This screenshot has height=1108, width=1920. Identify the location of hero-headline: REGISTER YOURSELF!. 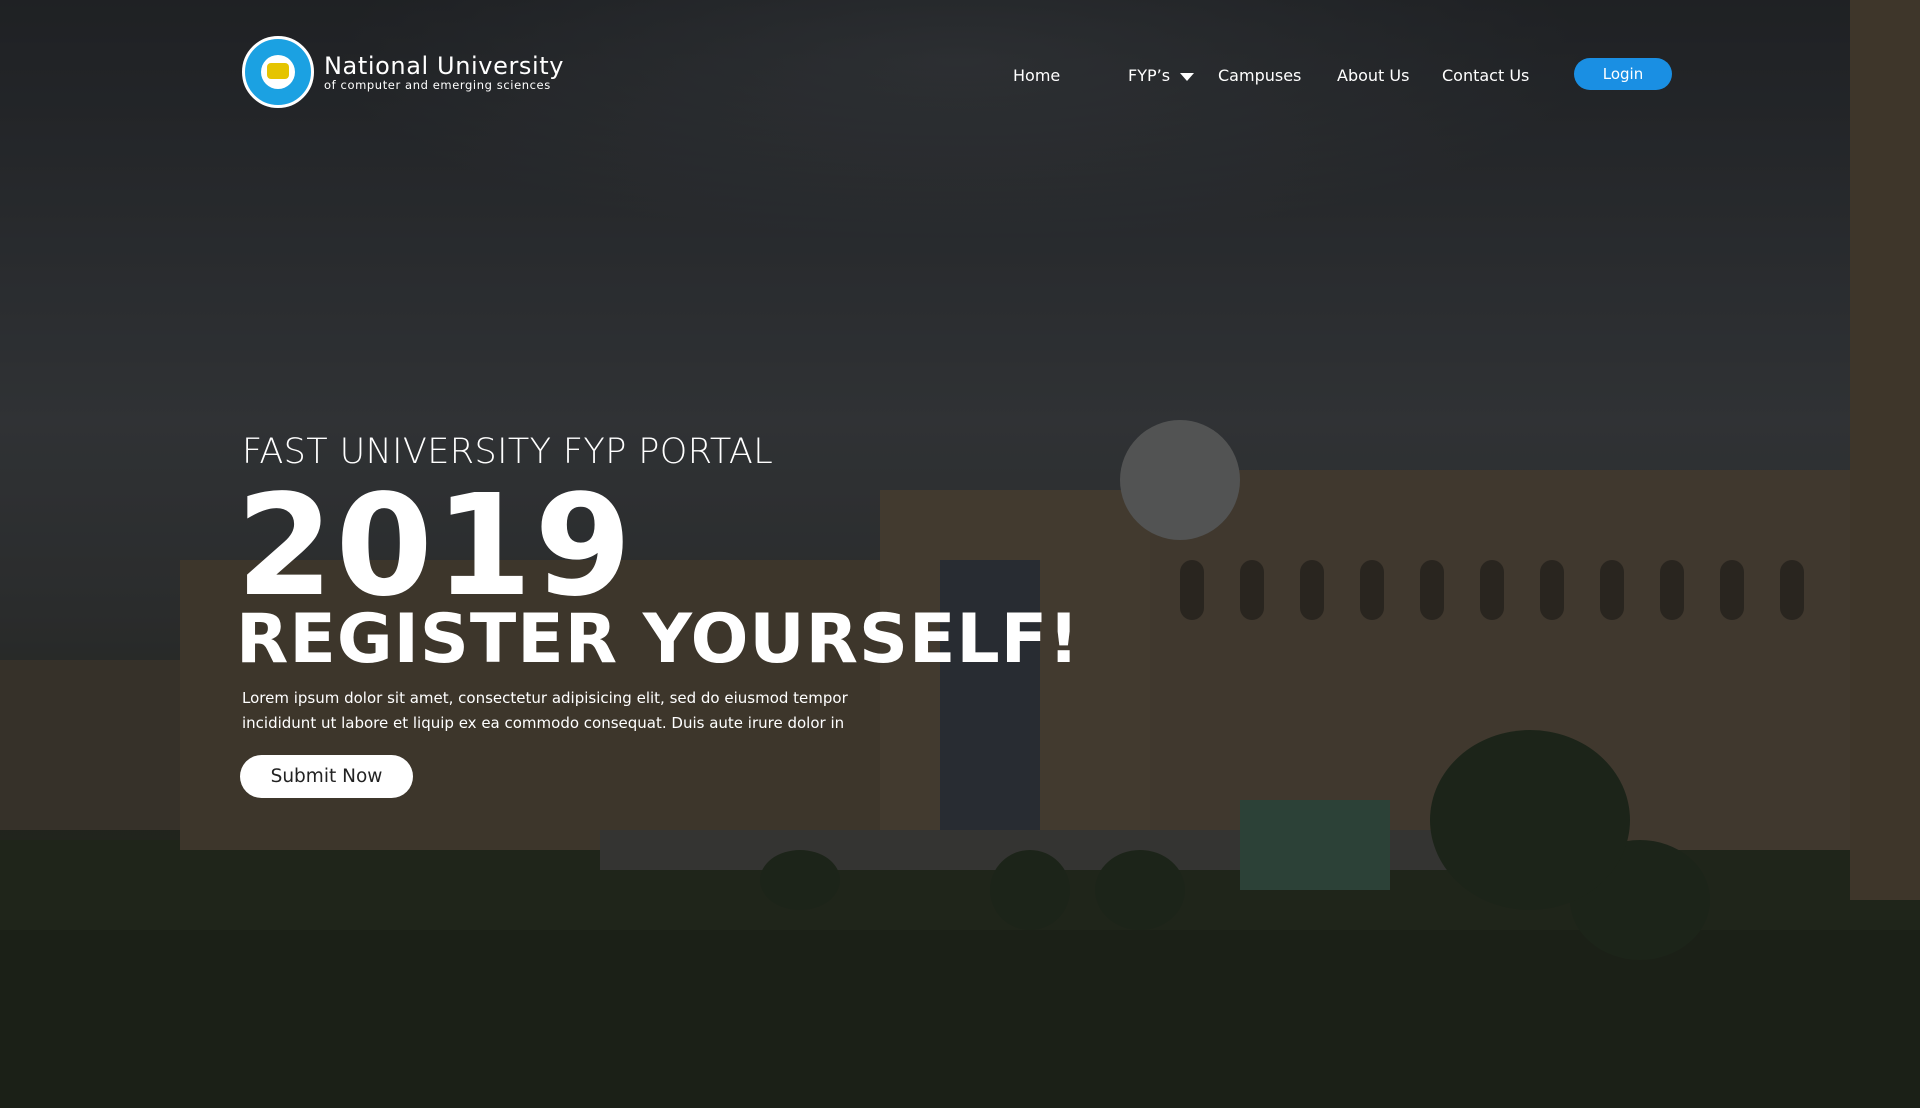
(658, 639).